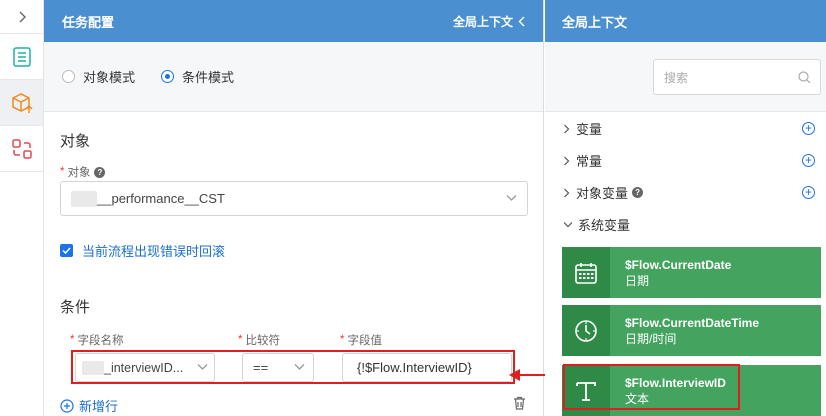 This screenshot has width=826, height=416. Describe the element at coordinates (804, 77) in the screenshot. I see `search-icon` at that location.